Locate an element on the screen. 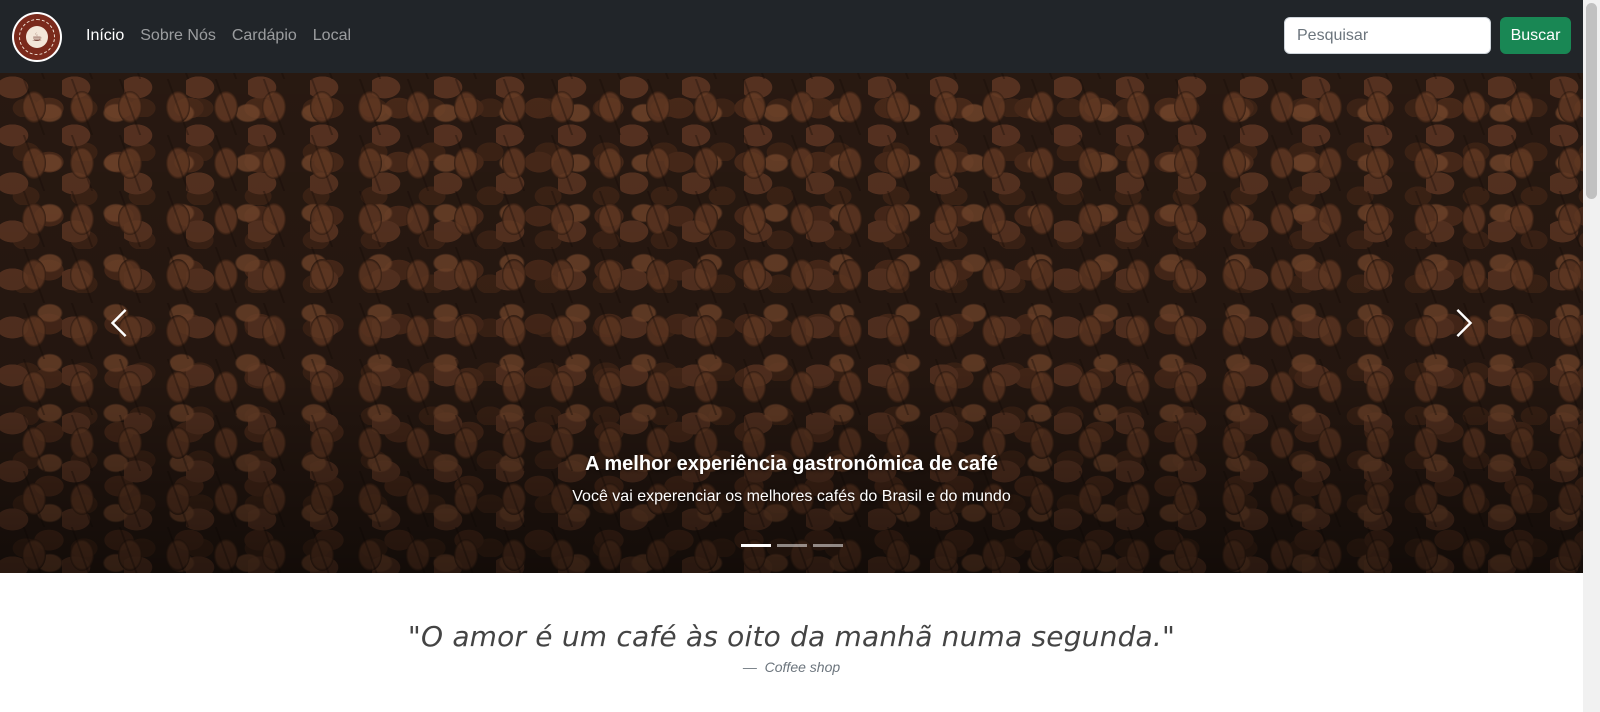  search-input is located at coordinates (1387, 35).